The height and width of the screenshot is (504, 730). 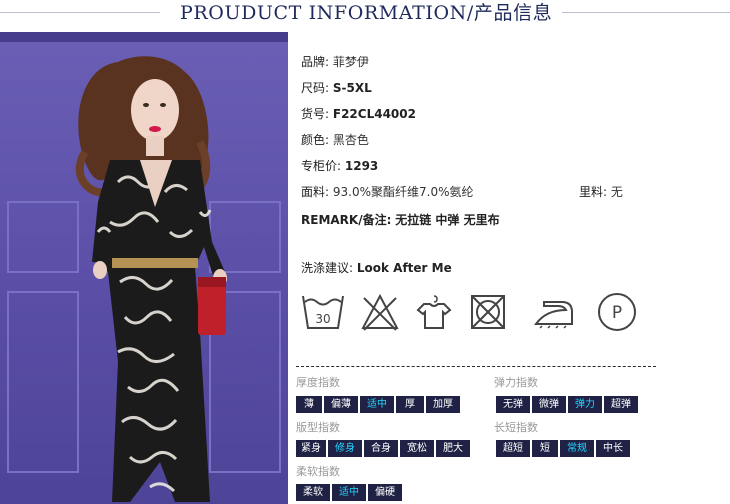 I want to click on section-divider, so click(x=476, y=366).